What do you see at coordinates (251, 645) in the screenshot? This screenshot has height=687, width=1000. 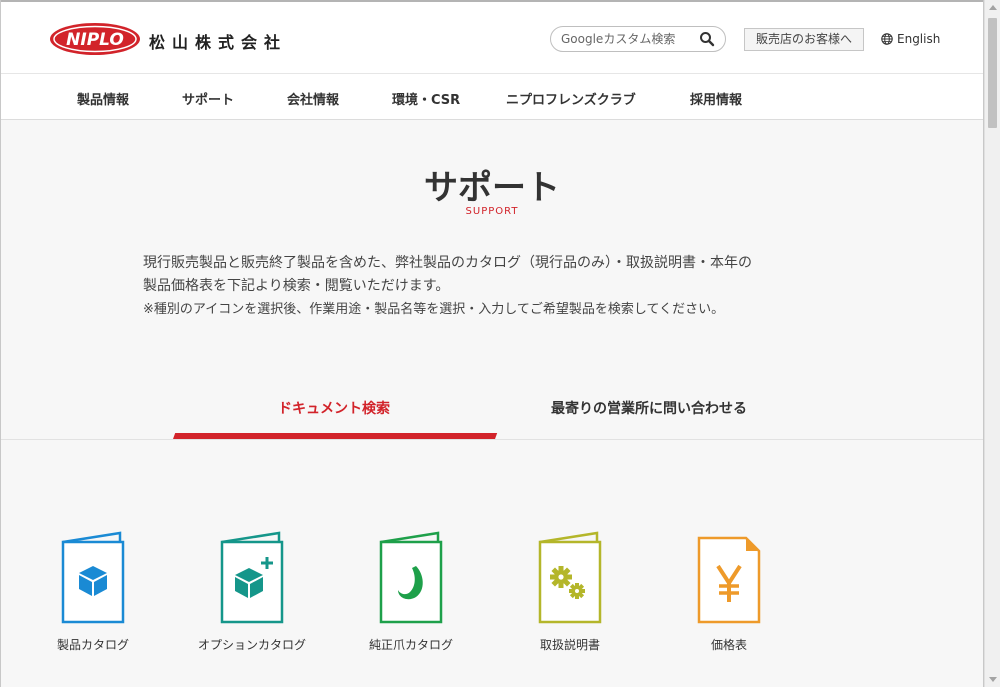 I see `catalog-label: オプションカタログ` at bounding box center [251, 645].